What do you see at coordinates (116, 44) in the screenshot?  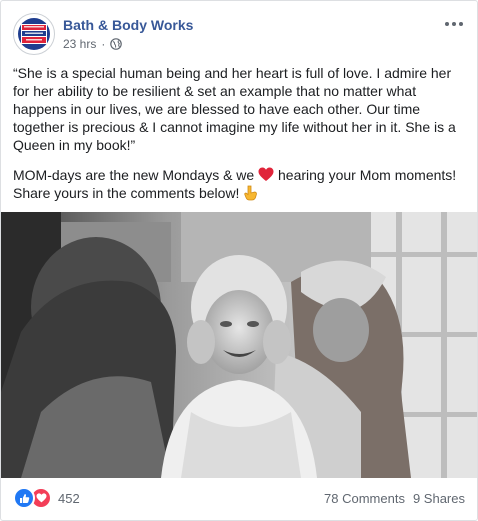 I see `globe-icon` at bounding box center [116, 44].